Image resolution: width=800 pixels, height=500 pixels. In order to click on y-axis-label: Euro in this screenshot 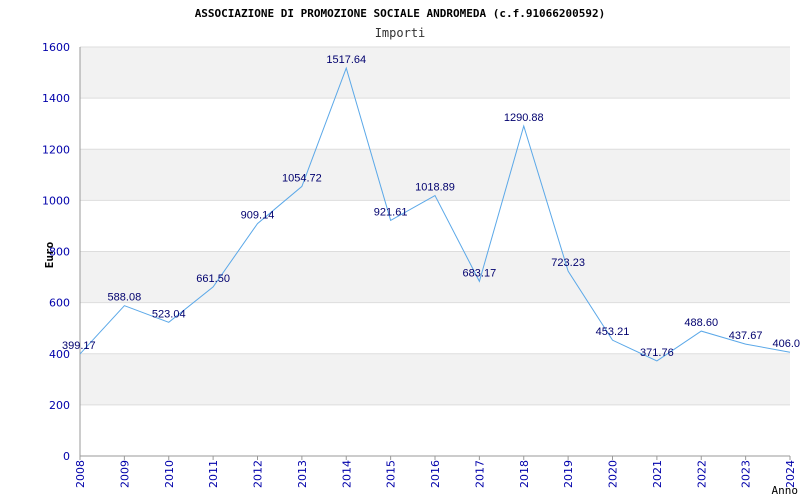, I will do `click(49, 254)`.